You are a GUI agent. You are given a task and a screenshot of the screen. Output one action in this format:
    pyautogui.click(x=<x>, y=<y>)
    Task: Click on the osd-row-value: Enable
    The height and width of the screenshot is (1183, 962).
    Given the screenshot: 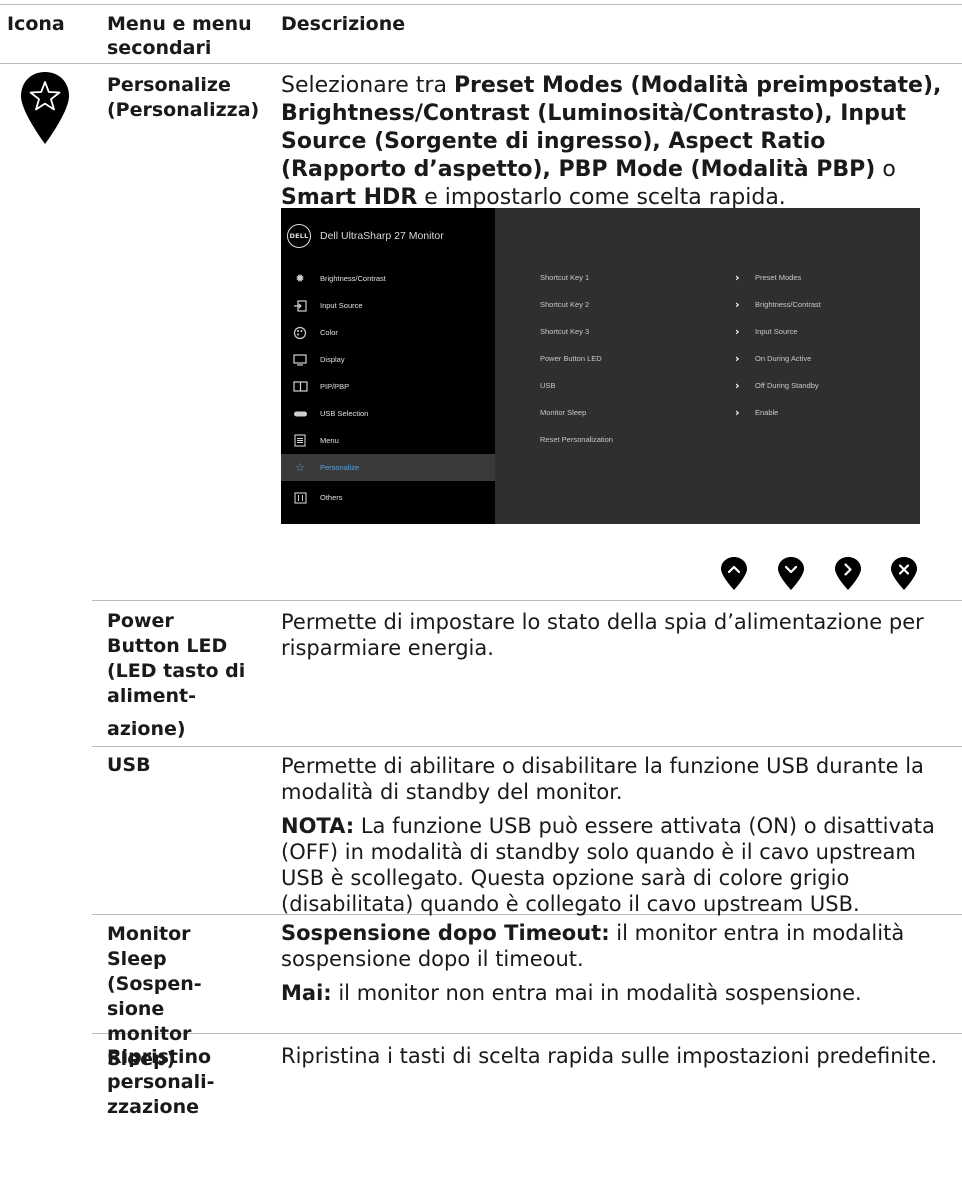 What is the action you would take?
    pyautogui.click(x=767, y=412)
    